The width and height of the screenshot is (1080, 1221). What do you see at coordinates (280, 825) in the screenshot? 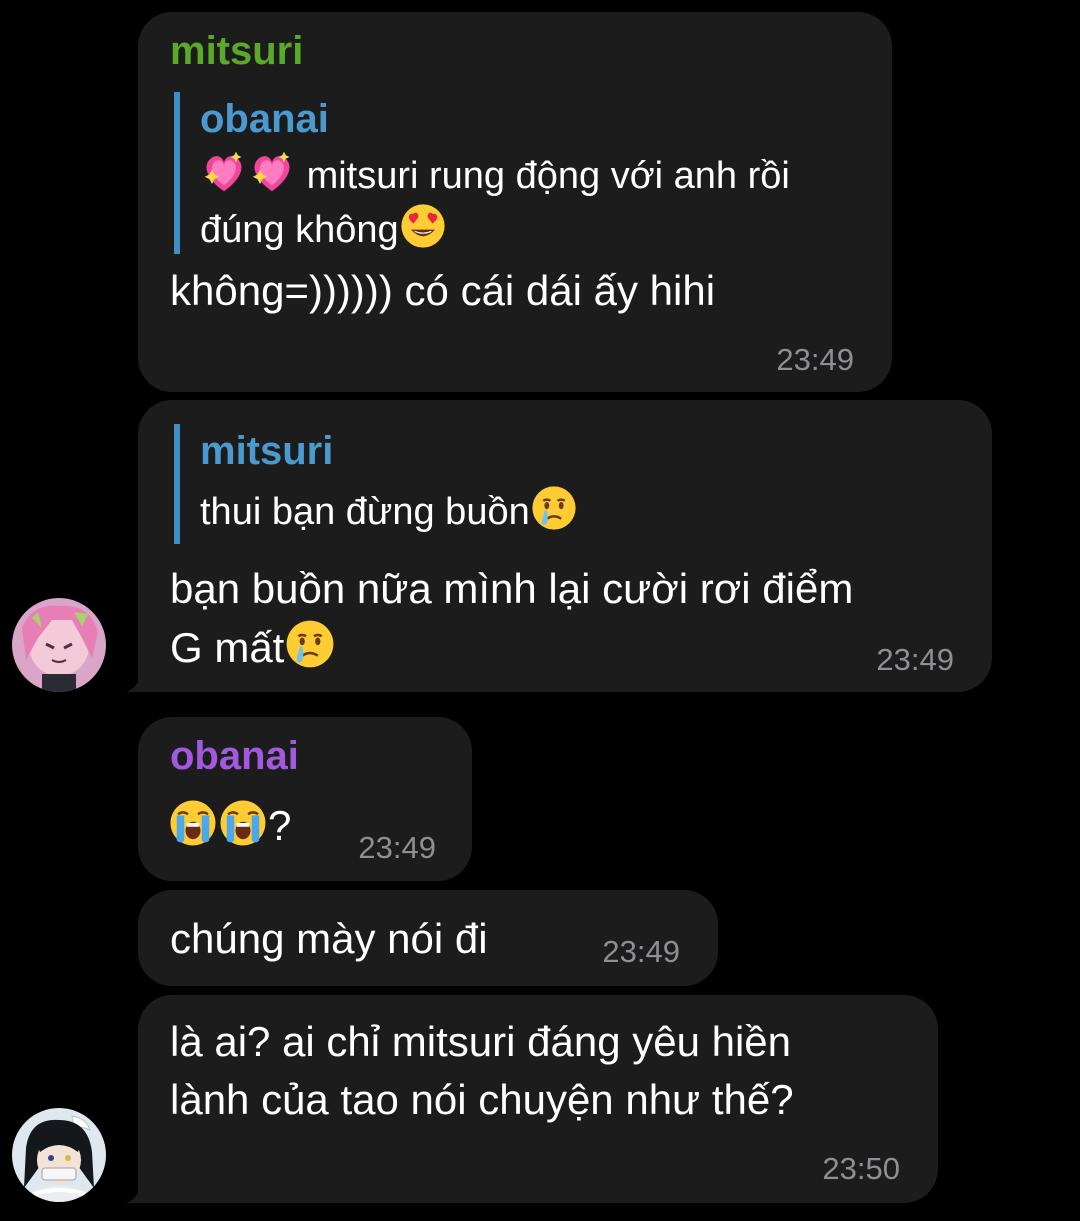
I see `message-text: ?` at bounding box center [280, 825].